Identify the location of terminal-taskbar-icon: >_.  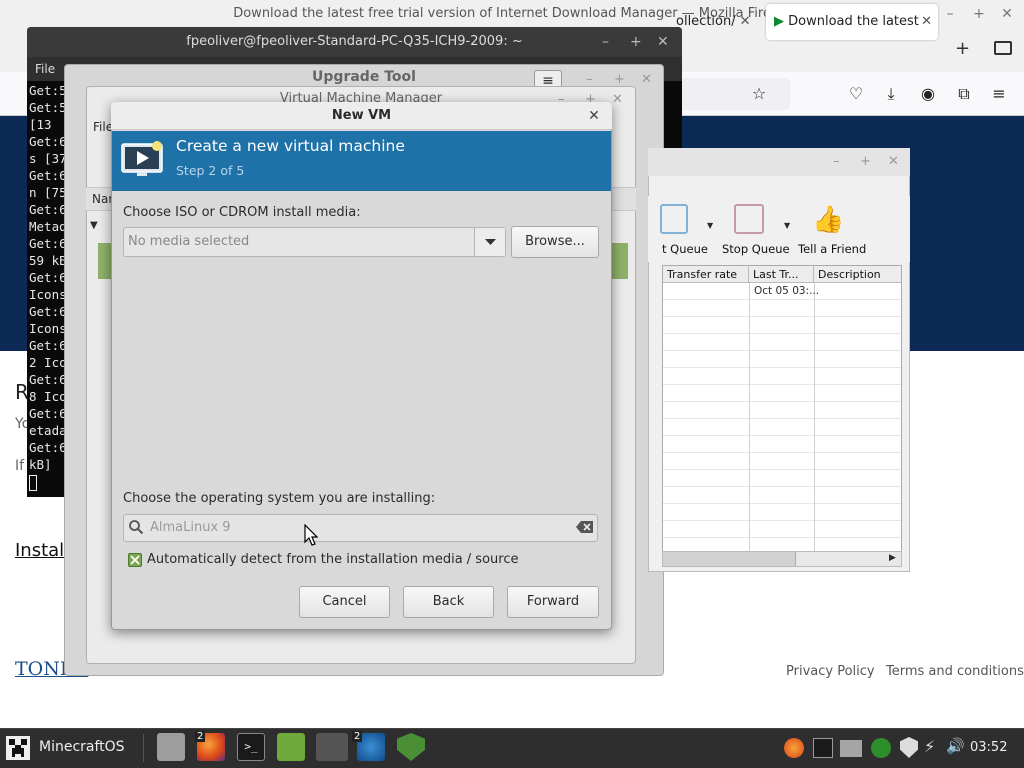
(251, 747).